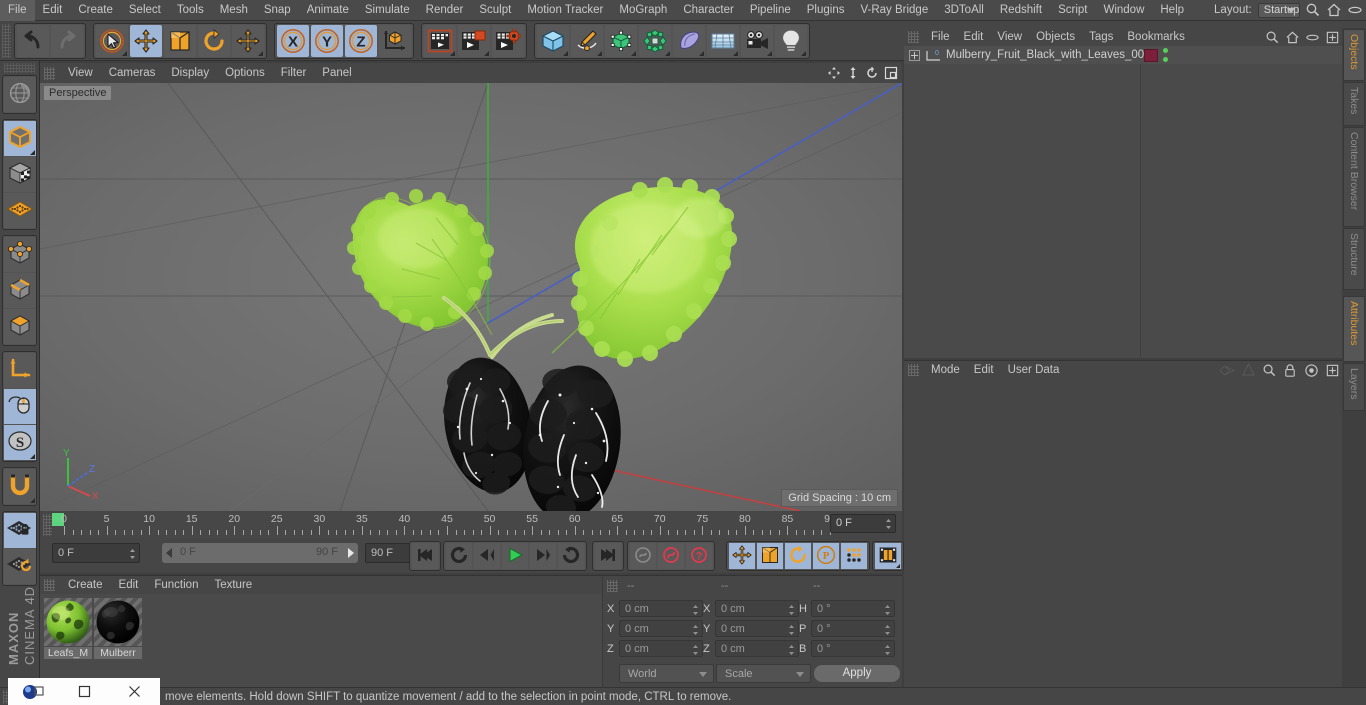 Image resolution: width=1366 pixels, height=705 pixels. Describe the element at coordinates (20, 530) in the screenshot. I see `workplane-lock-button` at that location.